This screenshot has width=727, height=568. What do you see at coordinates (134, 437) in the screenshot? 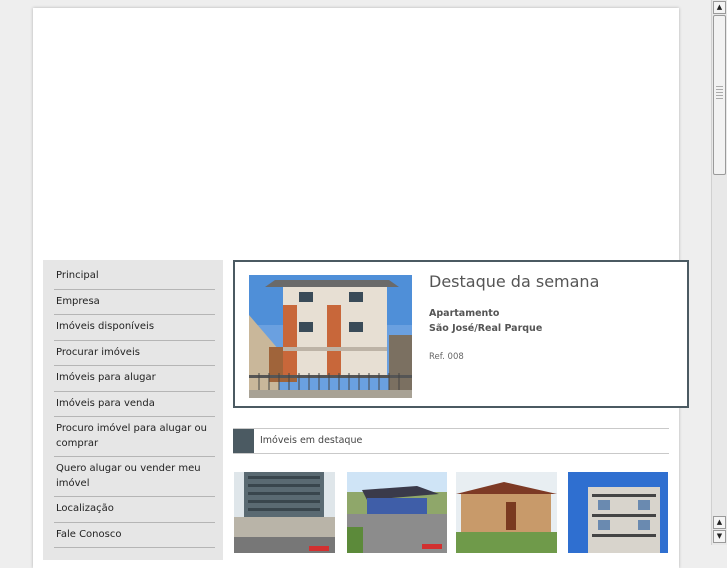
I see `sidebar-item-procuro-imovel: Procuro imóvel para alugar ou comprar` at bounding box center [134, 437].